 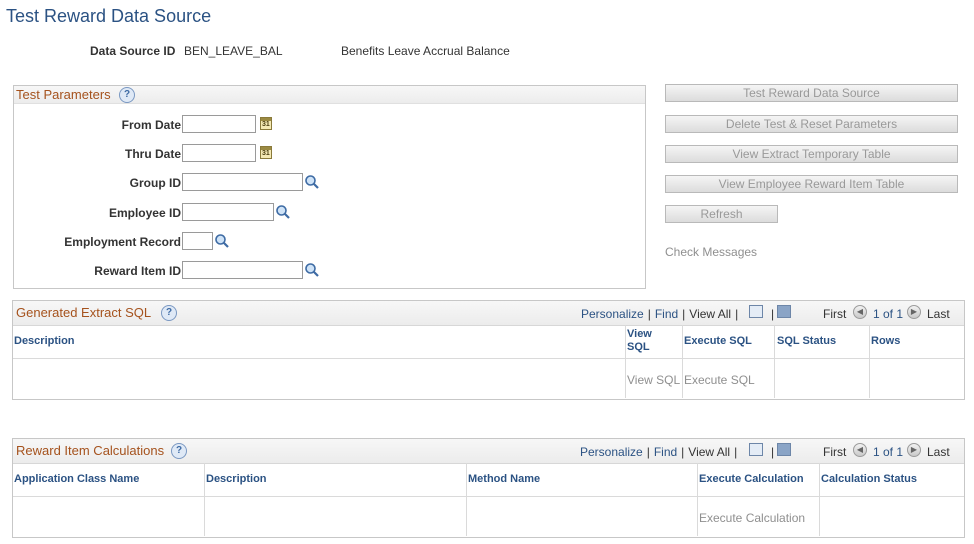 What do you see at coordinates (90, 450) in the screenshot?
I see `reward-calc-title: Reward Item Calculations` at bounding box center [90, 450].